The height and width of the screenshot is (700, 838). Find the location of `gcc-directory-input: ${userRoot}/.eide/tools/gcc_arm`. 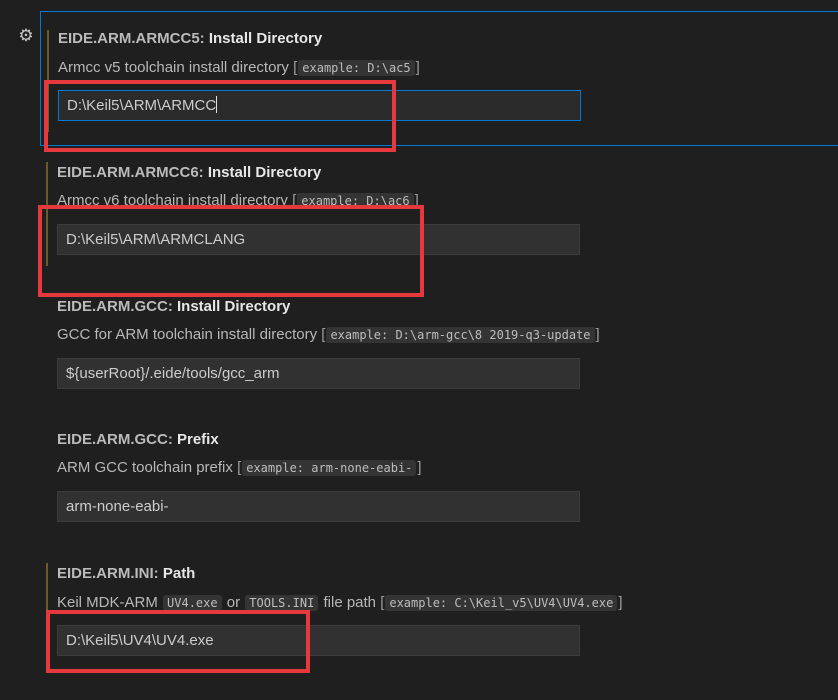

gcc-directory-input: ${userRoot}/.eide/tools/gcc_arm is located at coordinates (318, 373).